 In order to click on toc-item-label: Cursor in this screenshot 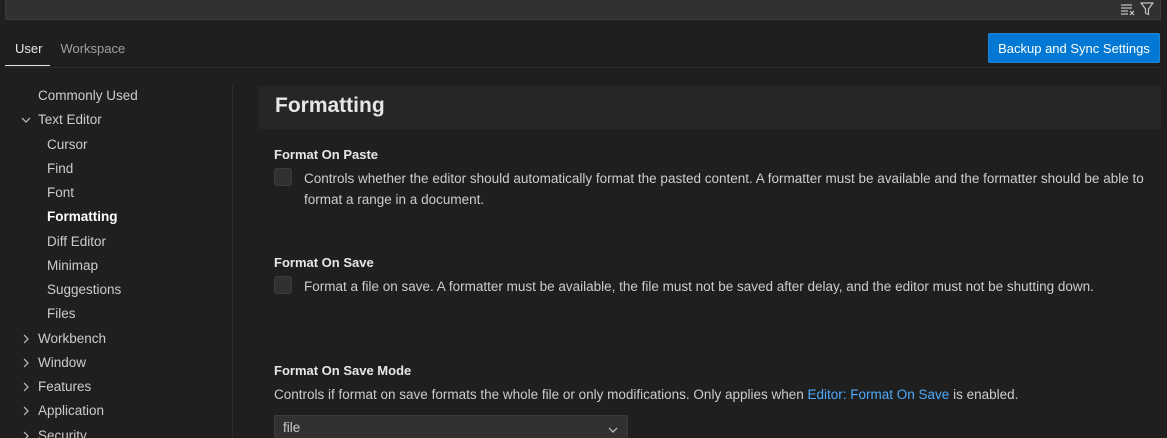, I will do `click(67, 144)`.